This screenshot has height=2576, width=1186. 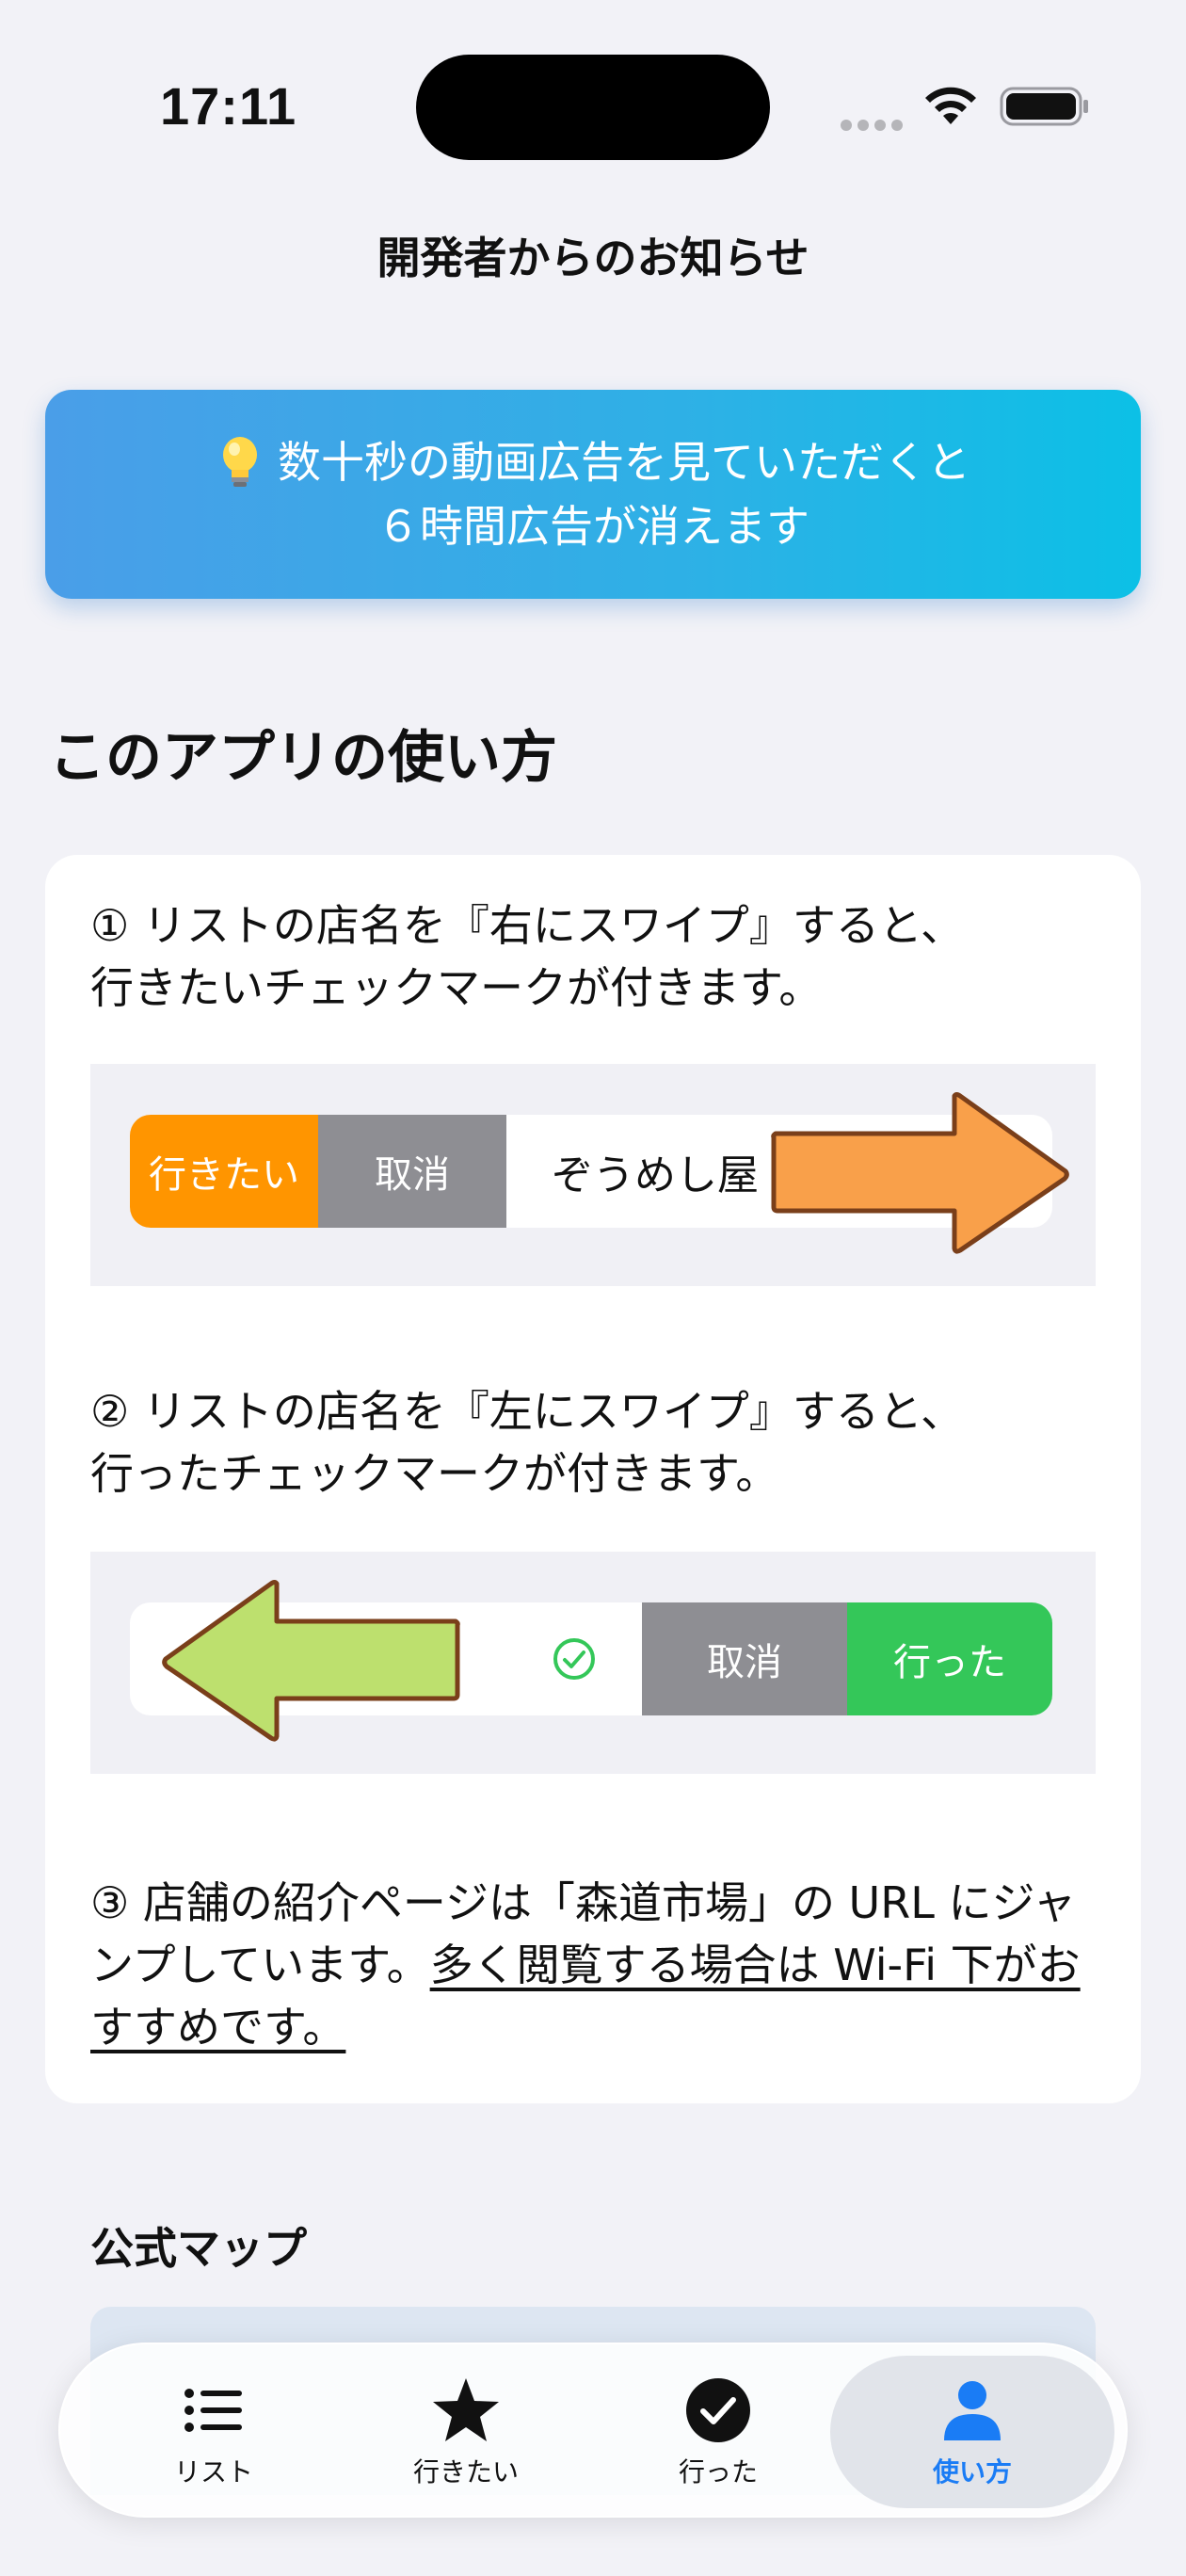 I want to click on tab-bar: リスト 行きたい 行った 使い方, so click(x=593, y=2430).